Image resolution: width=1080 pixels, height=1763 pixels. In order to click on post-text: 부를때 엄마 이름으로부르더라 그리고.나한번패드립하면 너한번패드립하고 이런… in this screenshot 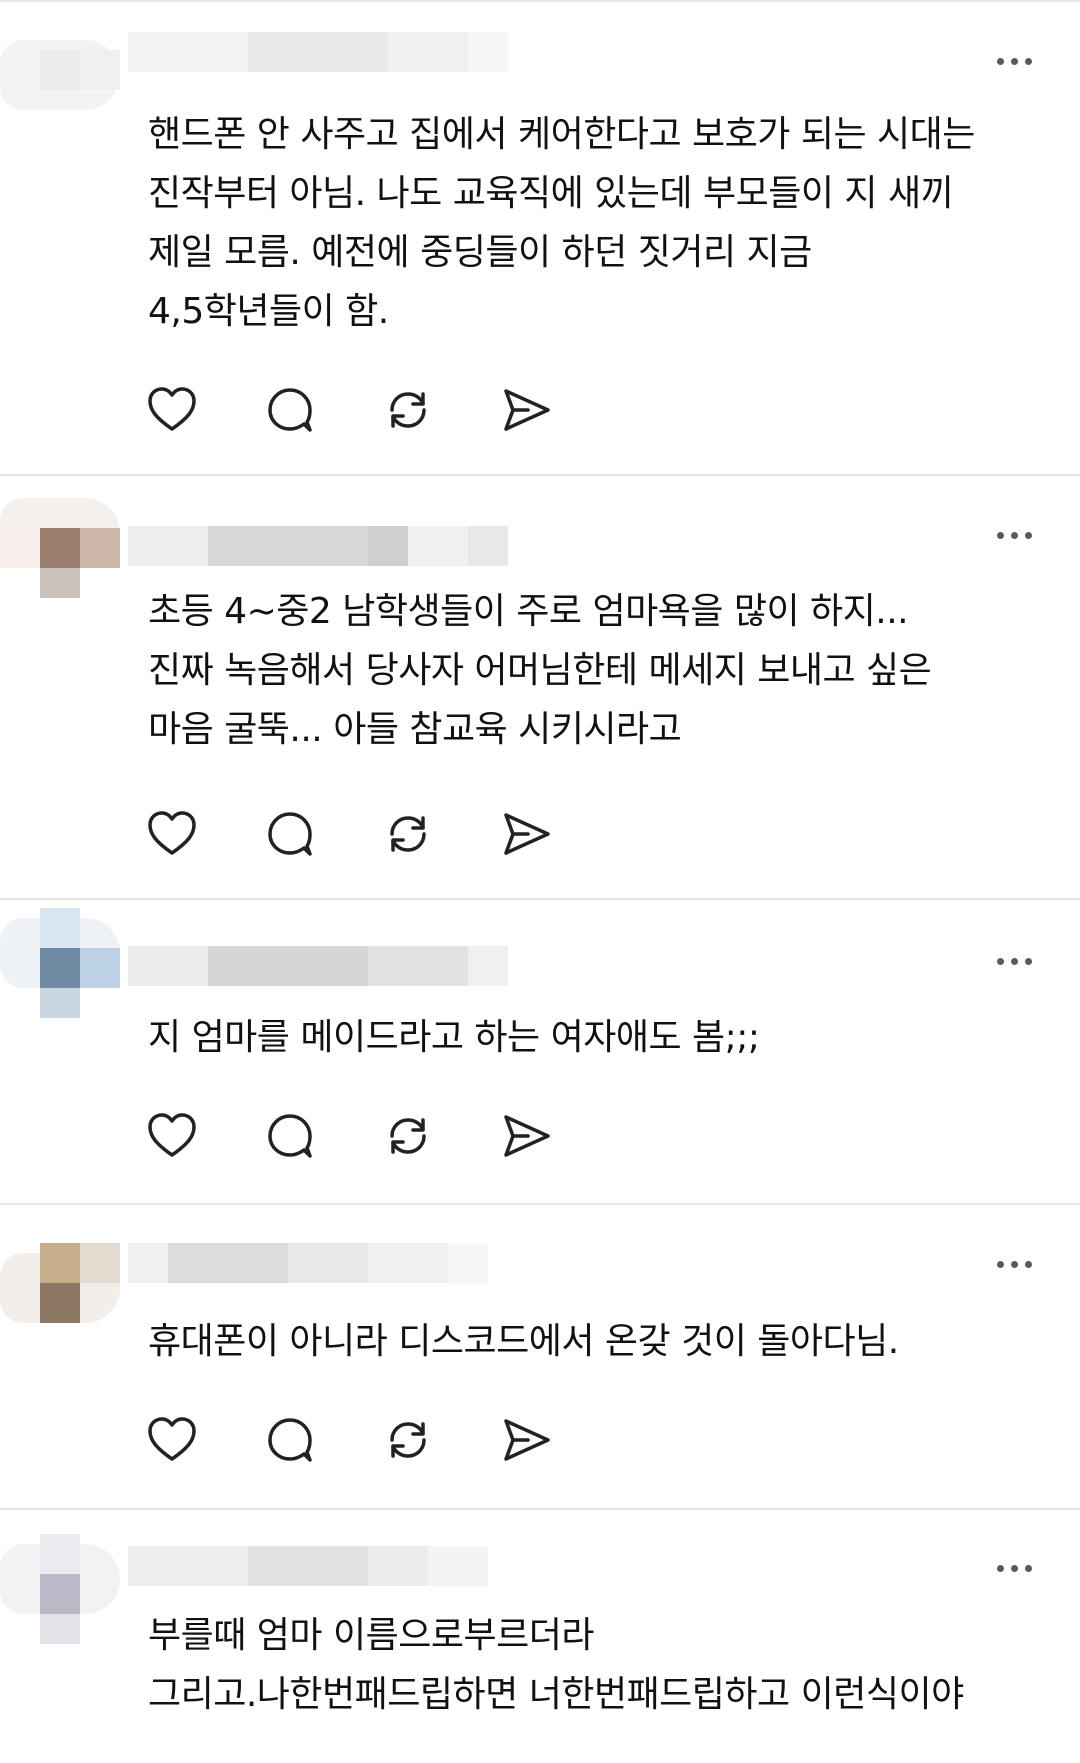, I will do `click(556, 1665)`.